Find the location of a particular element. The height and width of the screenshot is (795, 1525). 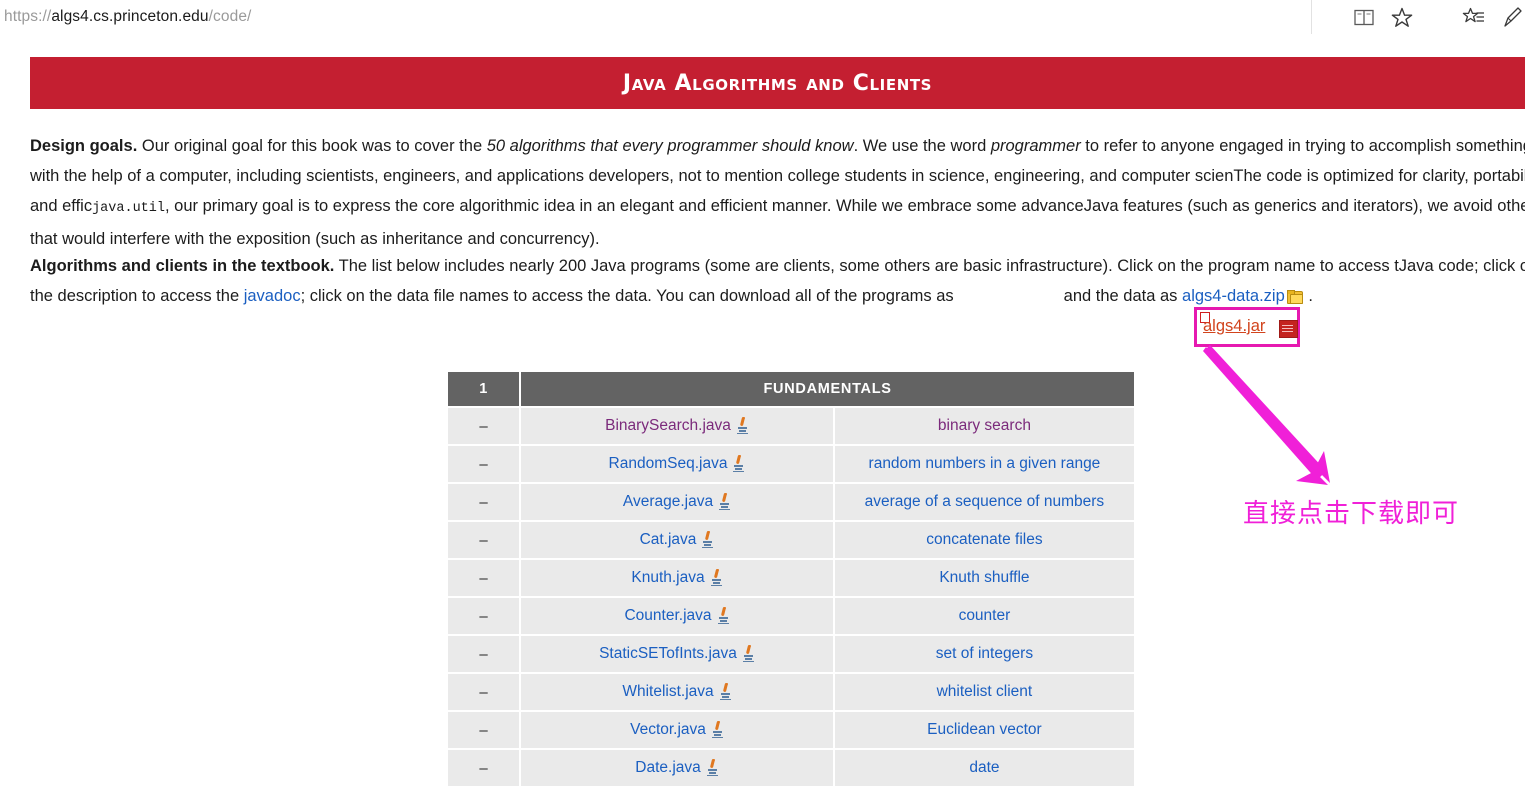

program-description-cell: binary search is located at coordinates (984, 426).